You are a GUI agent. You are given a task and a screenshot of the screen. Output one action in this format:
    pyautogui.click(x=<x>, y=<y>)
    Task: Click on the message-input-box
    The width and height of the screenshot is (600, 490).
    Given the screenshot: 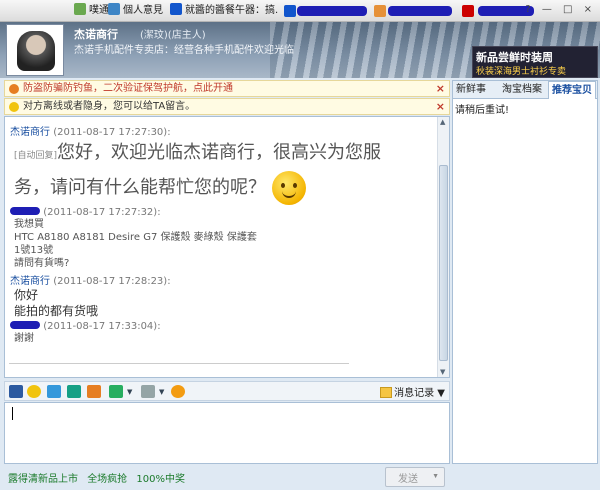 What is the action you would take?
    pyautogui.click(x=227, y=433)
    